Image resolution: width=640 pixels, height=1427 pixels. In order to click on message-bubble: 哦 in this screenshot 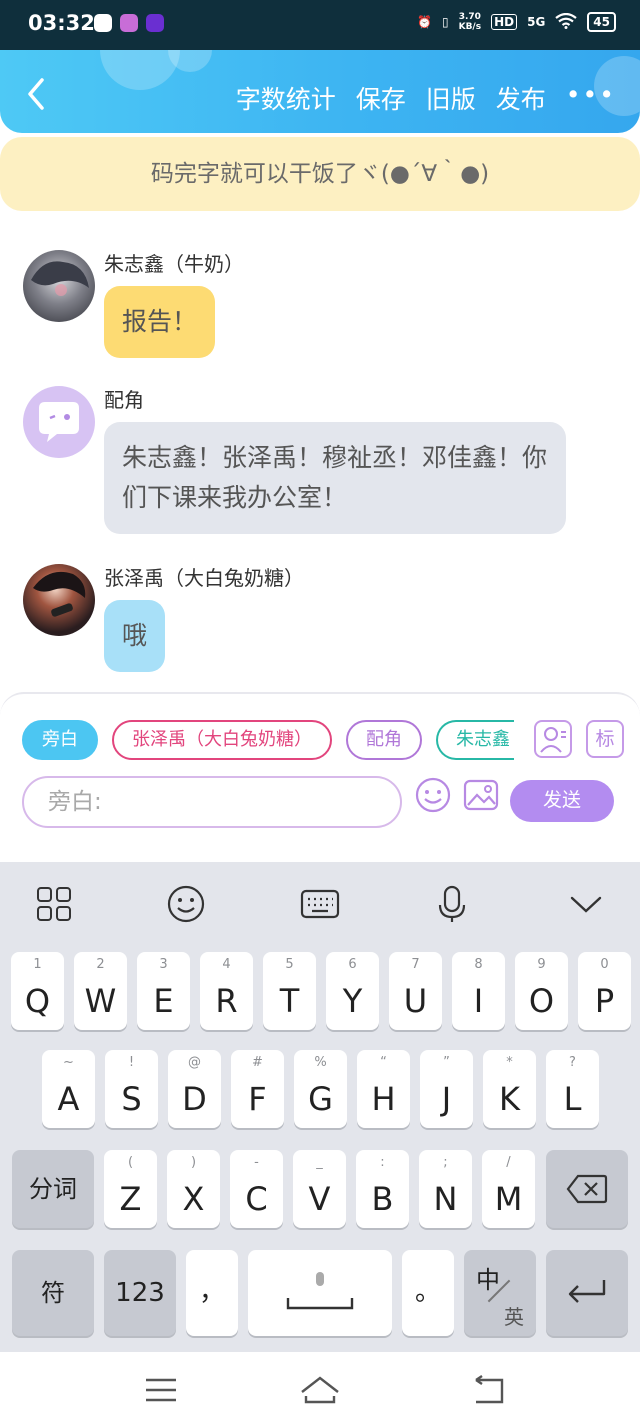, I will do `click(135, 636)`.